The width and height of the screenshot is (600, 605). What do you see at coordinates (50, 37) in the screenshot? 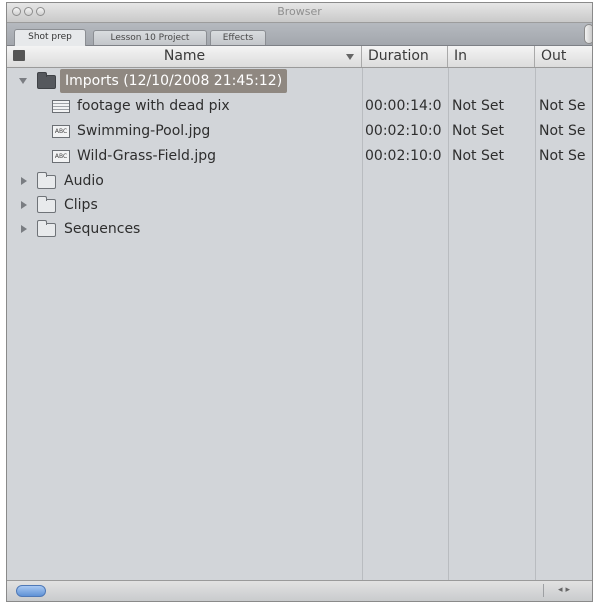
I see `tab-shot-prep: Shot prep` at bounding box center [50, 37].